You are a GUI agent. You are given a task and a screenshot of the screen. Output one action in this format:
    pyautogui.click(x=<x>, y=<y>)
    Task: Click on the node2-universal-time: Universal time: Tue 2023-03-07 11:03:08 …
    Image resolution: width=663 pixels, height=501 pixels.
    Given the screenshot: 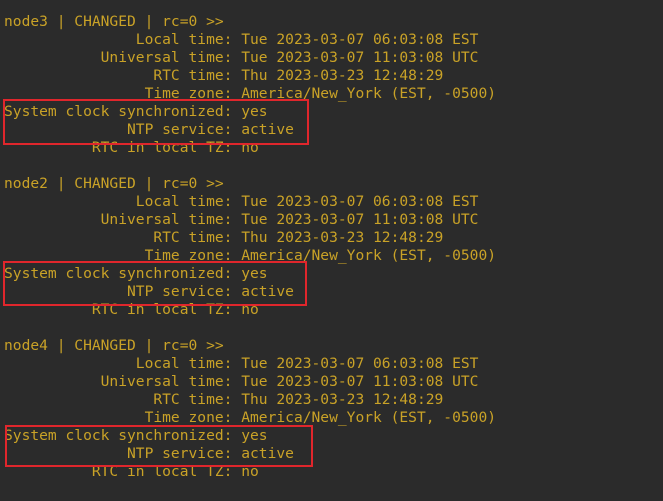 What is the action you would take?
    pyautogui.click(x=241, y=219)
    